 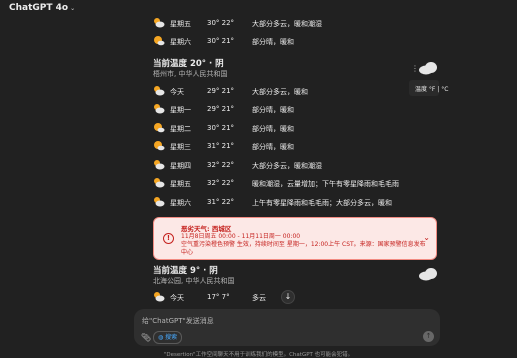 I want to click on forecast-day: 星期三, so click(x=180, y=147).